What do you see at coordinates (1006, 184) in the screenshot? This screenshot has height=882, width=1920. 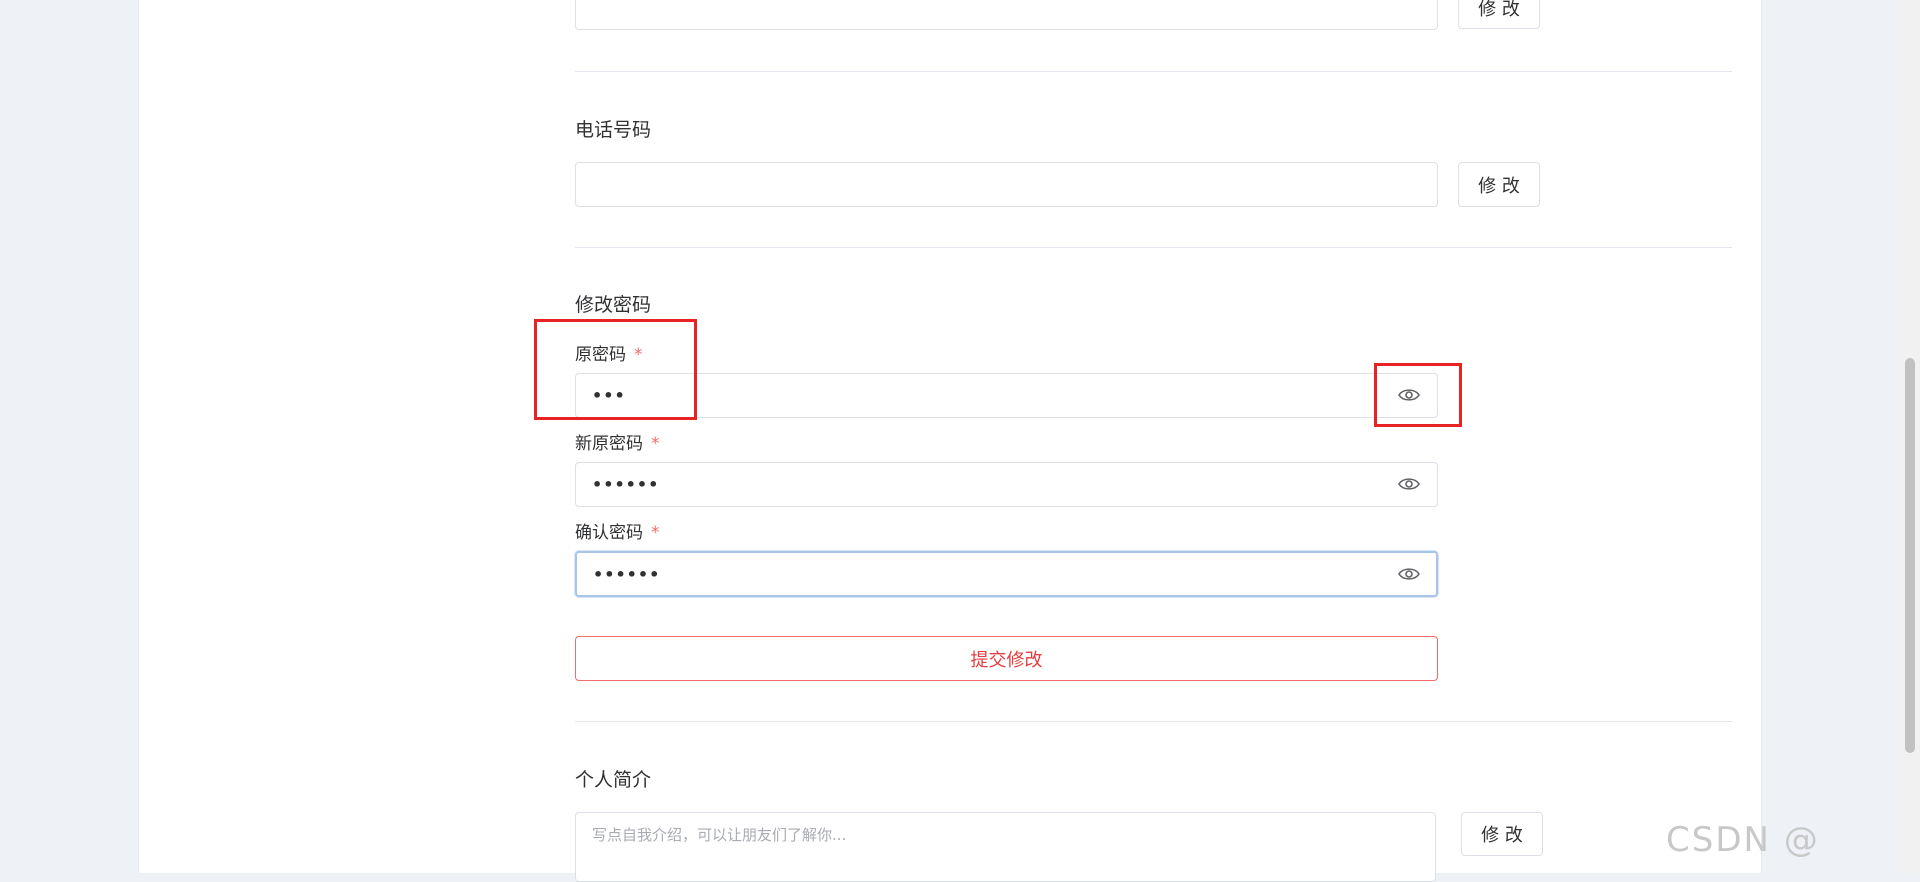 I see `phone-input` at bounding box center [1006, 184].